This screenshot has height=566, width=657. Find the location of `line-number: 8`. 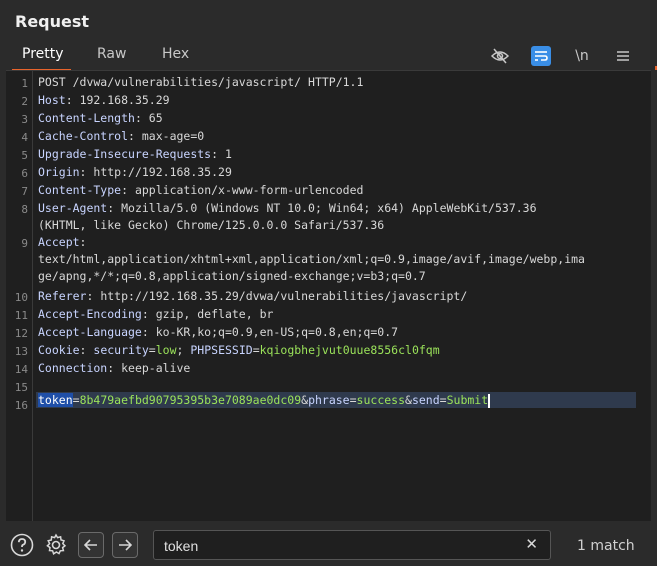

line-number: 8 is located at coordinates (24, 209).